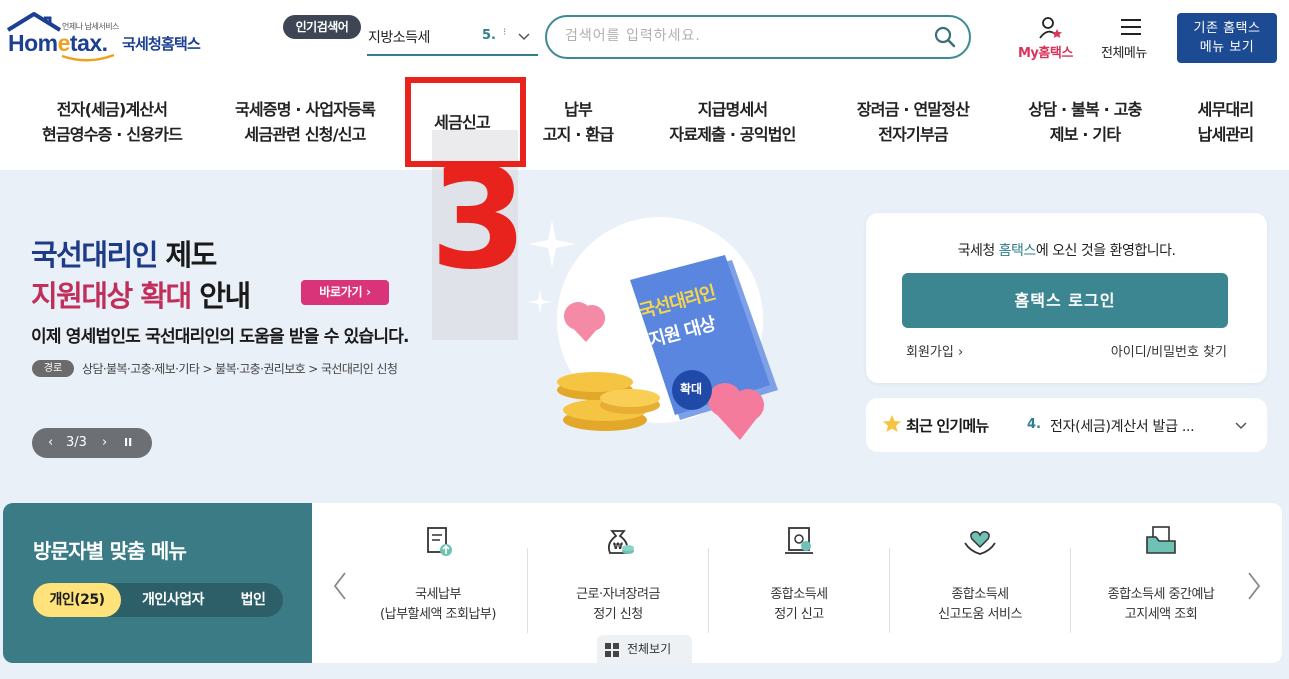  I want to click on search-box, so click(758, 37).